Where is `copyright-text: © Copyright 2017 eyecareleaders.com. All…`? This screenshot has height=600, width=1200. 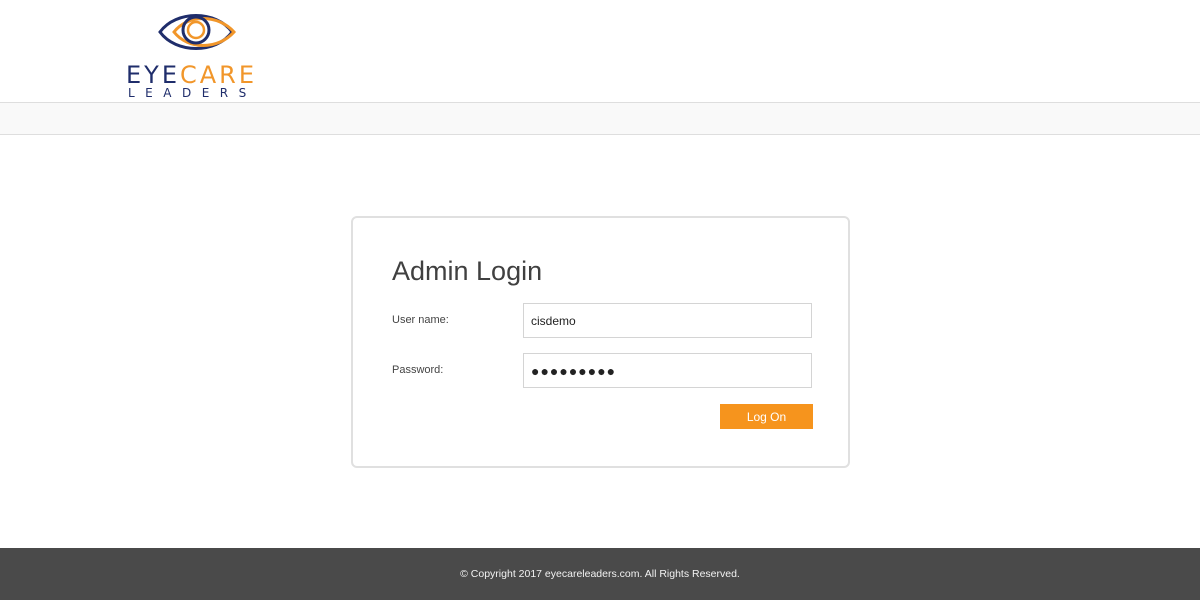
copyright-text: © Copyright 2017 eyecareleaders.com. All… is located at coordinates (600, 574).